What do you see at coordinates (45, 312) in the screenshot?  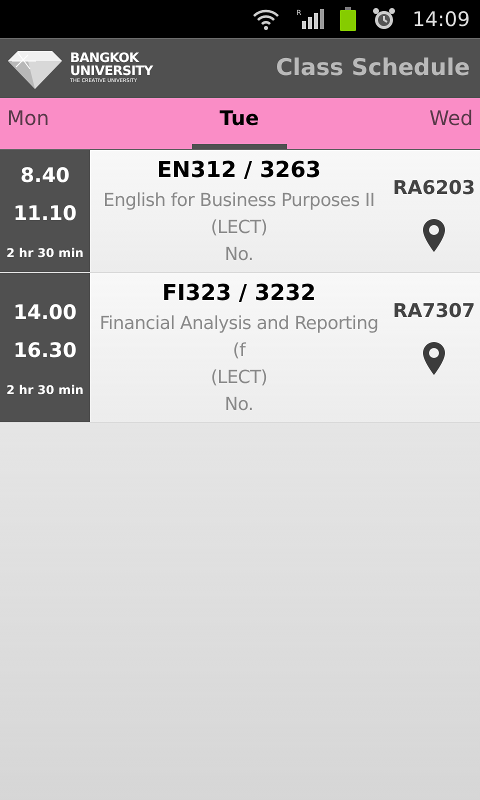 I see `start-time: 14.00` at bounding box center [45, 312].